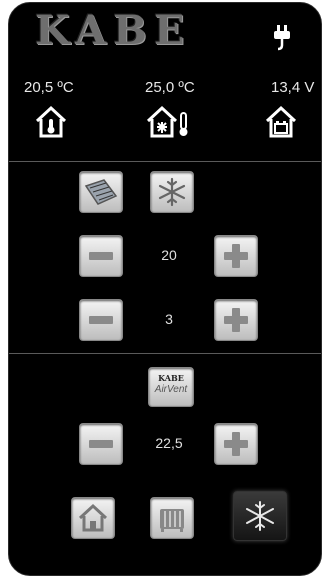  Describe the element at coordinates (169, 255) in the screenshot. I see `temperature-setpoint-value: 20` at that location.